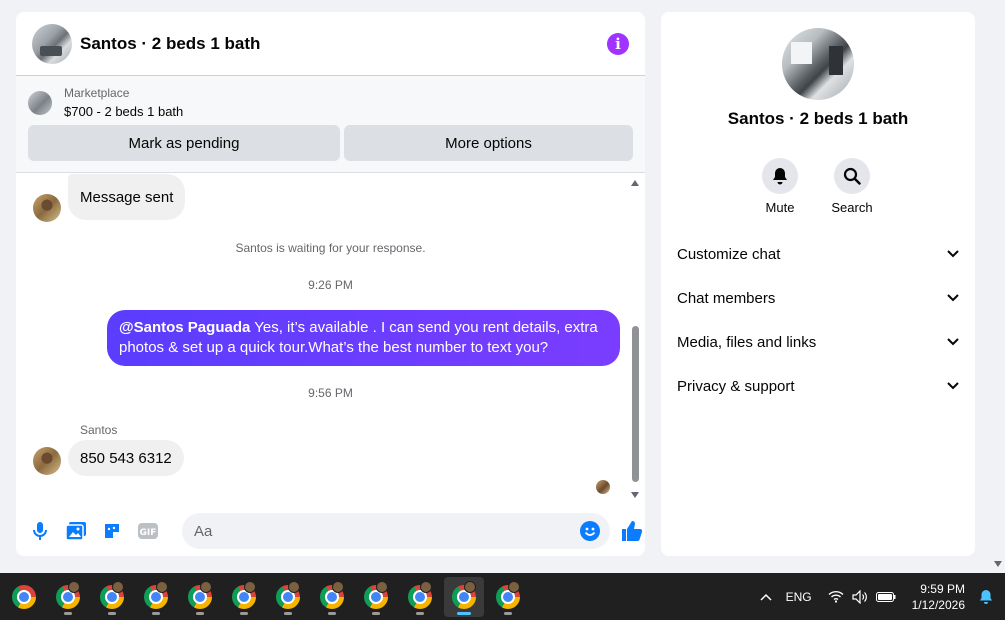 The width and height of the screenshot is (1005, 620). What do you see at coordinates (40, 531) in the screenshot?
I see `microphone-icon` at bounding box center [40, 531].